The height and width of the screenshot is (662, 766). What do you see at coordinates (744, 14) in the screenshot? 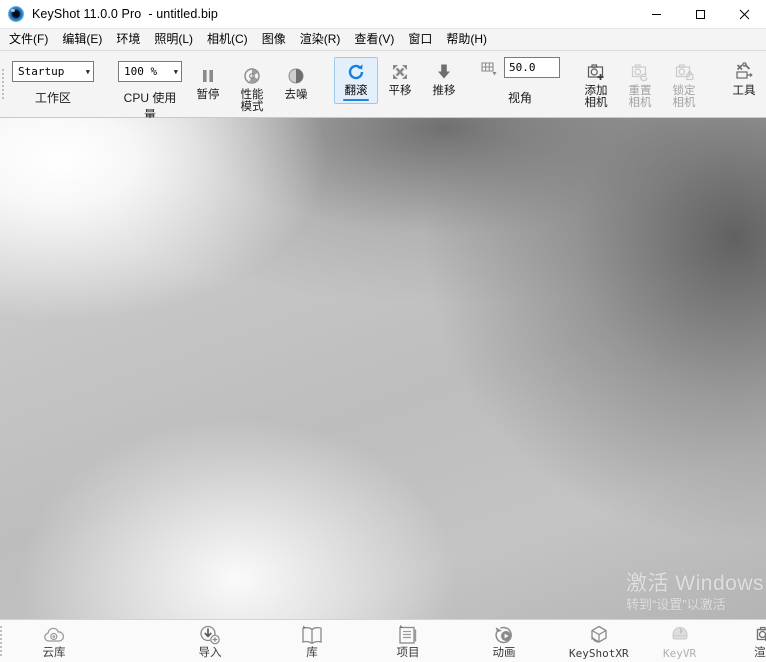
I see `close-button` at bounding box center [744, 14].